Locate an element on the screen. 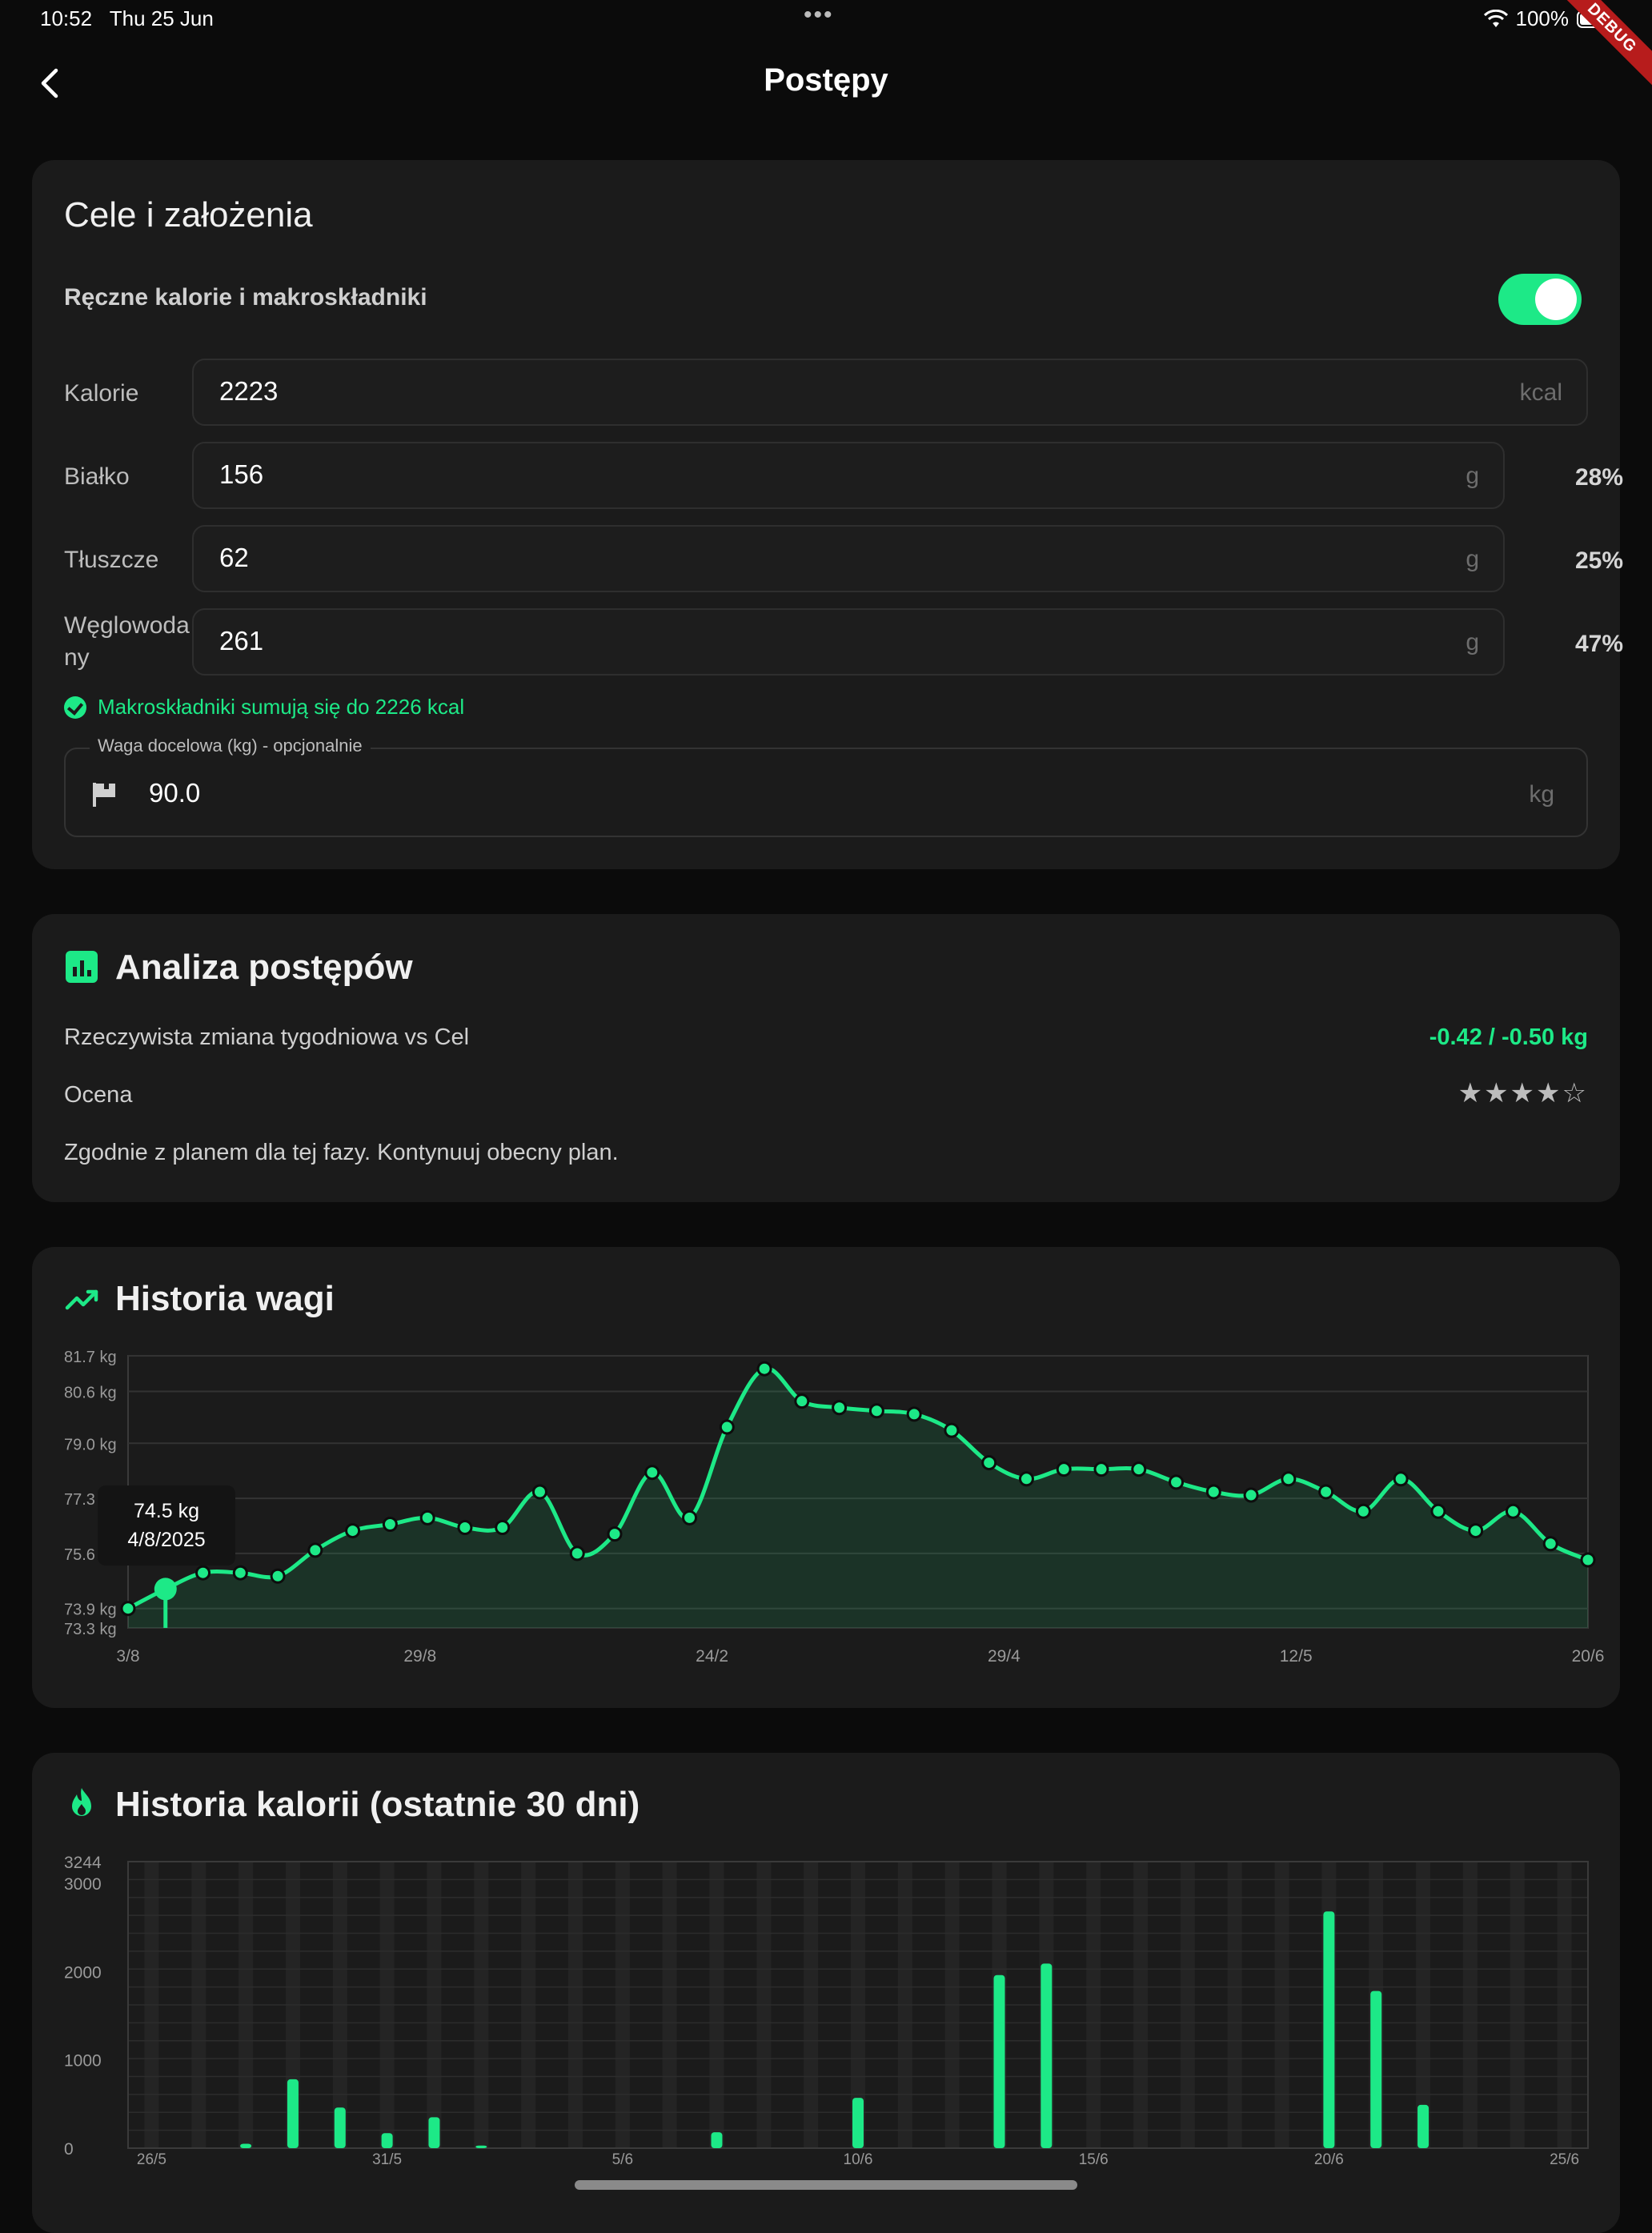  weight-x-tick-label: 3/8 is located at coordinates (127, 1657).